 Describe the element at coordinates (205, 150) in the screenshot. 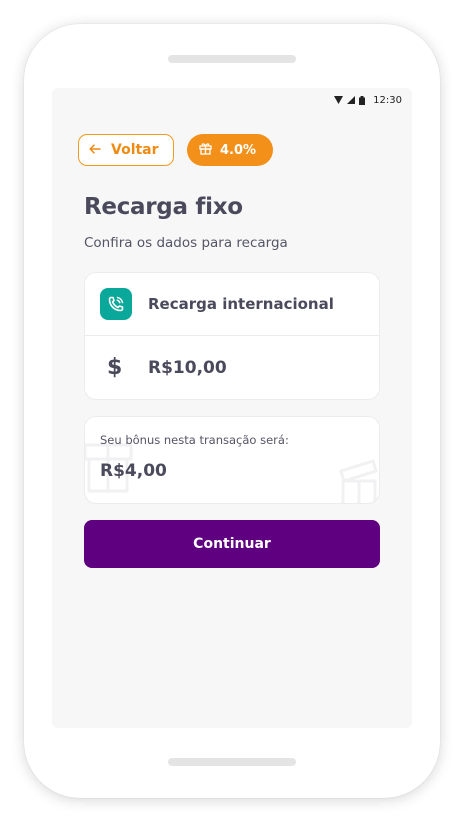

I see `gift-icon` at that location.